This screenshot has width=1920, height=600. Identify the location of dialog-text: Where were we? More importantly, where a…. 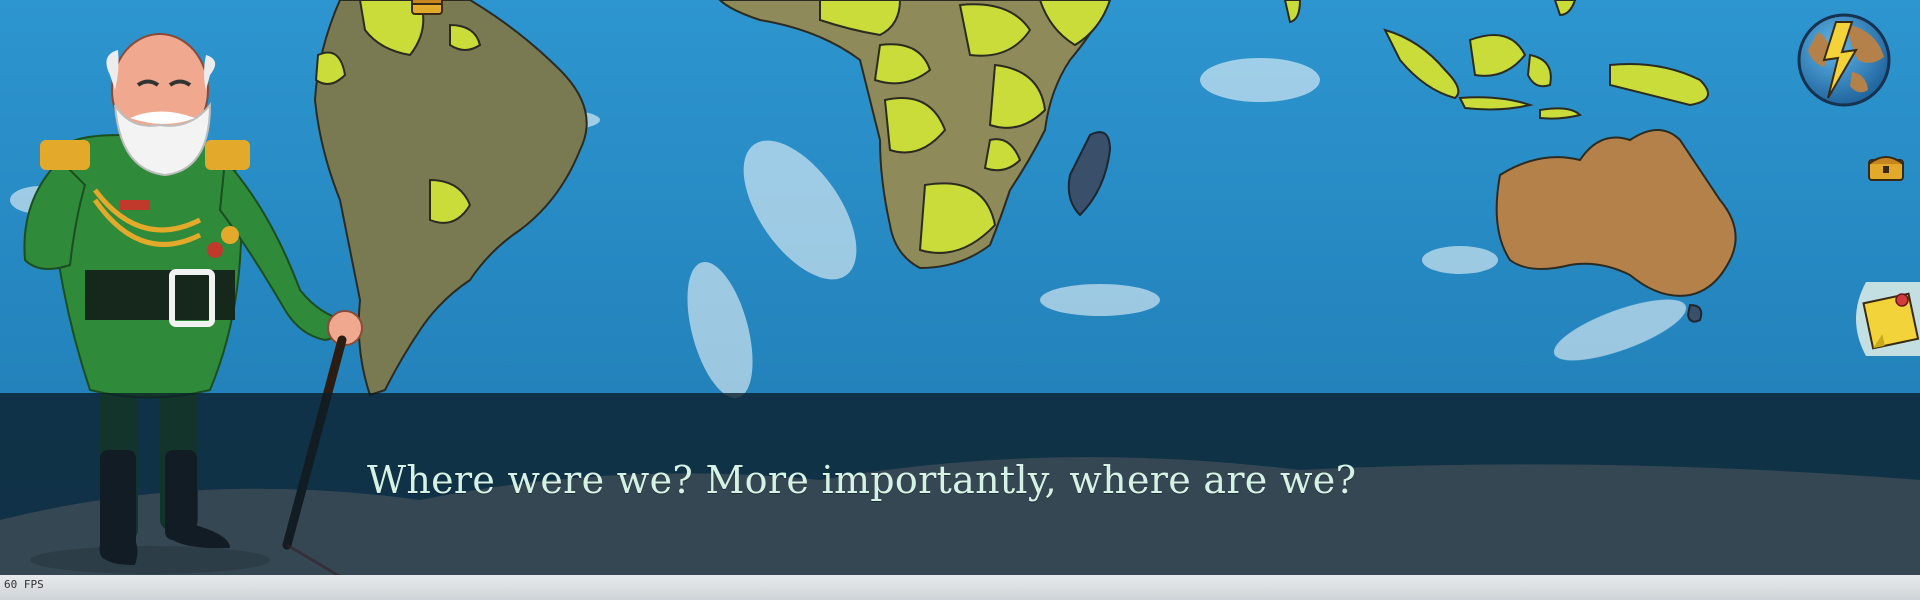
(862, 480).